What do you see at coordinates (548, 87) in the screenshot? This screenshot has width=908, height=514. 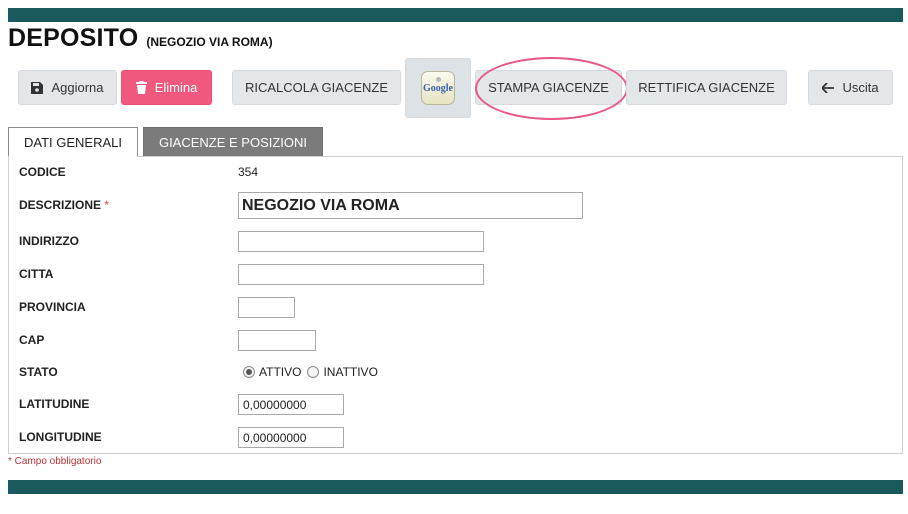 I see `stampa-giacenze-button: STAMPA GIACENZE` at bounding box center [548, 87].